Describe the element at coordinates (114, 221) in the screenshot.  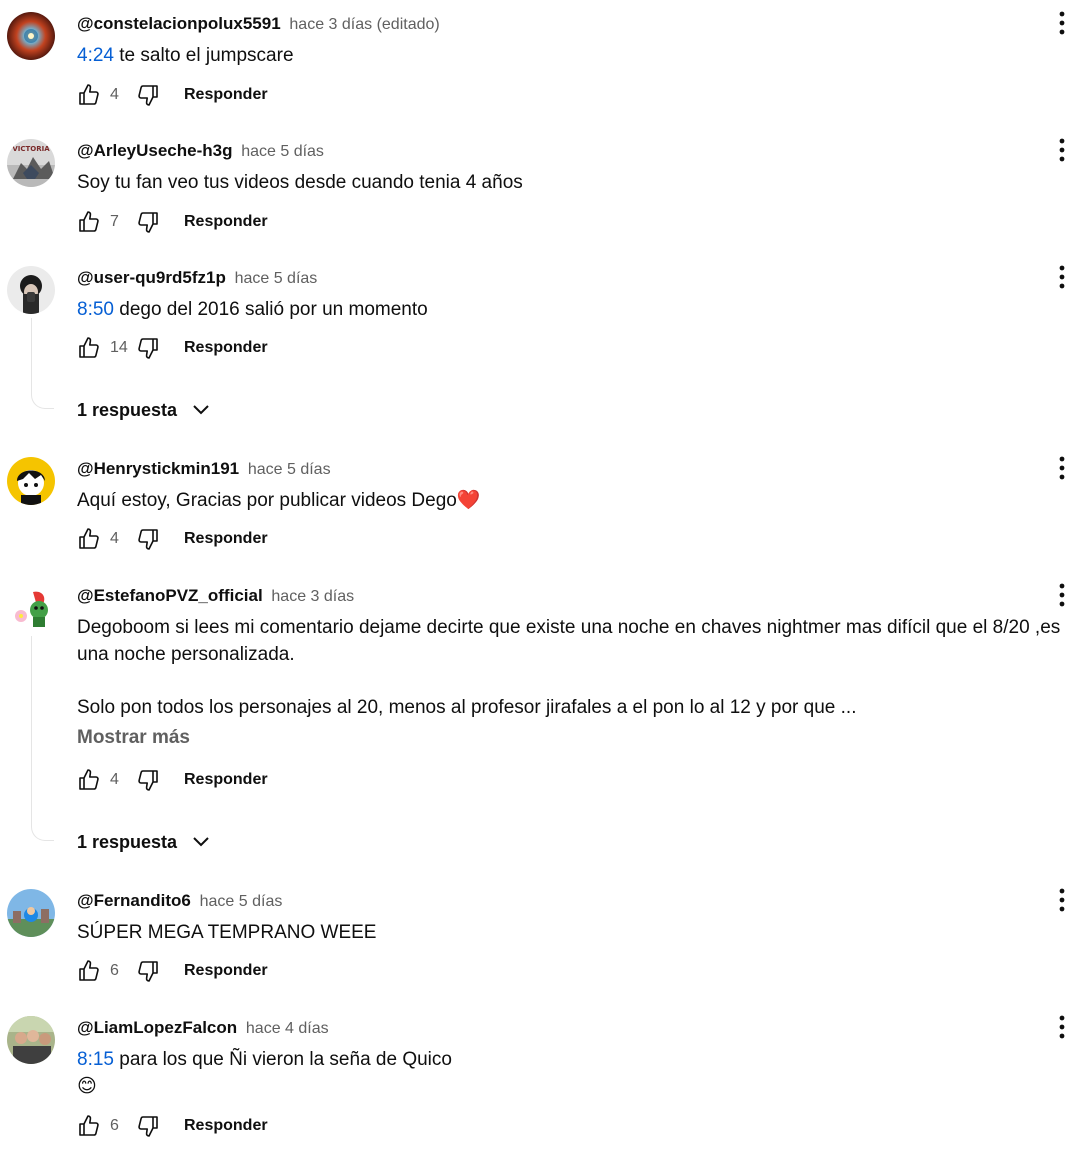
I see `like-count: 7` at that location.